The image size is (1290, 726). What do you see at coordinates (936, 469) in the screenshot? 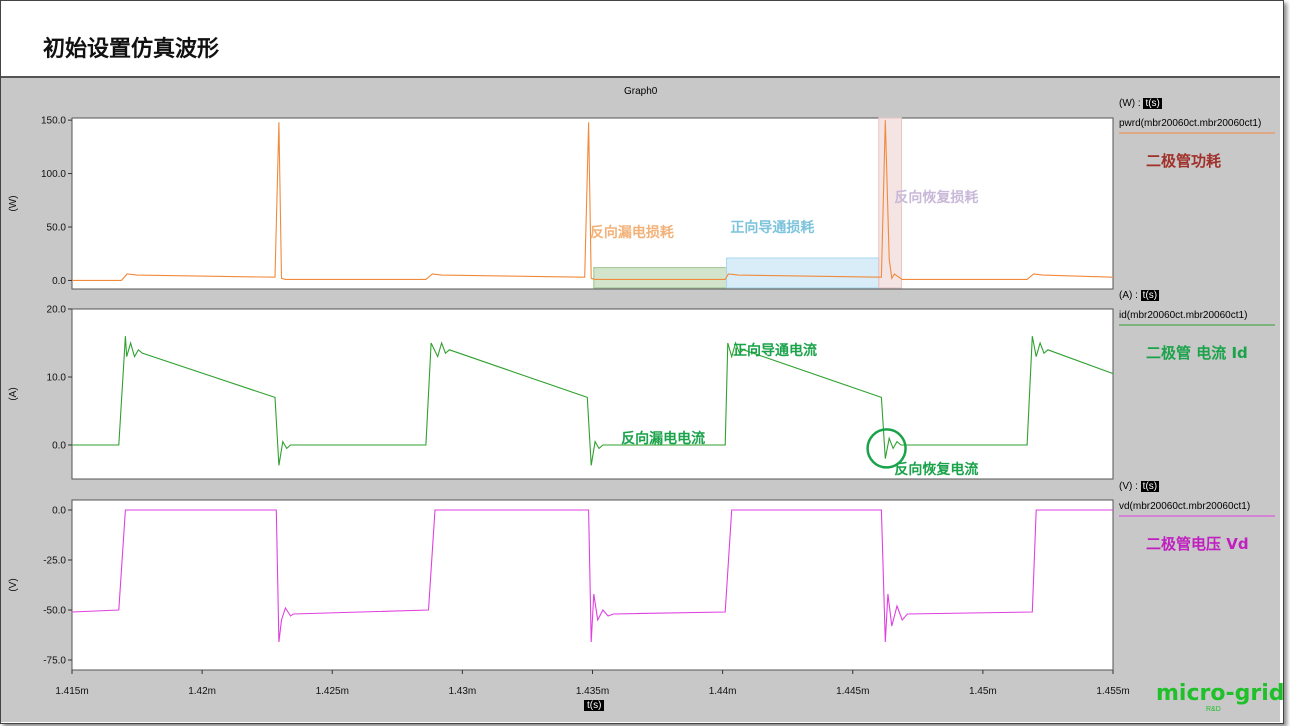
I see `annotation-label: 反向恢复电流` at bounding box center [936, 469].